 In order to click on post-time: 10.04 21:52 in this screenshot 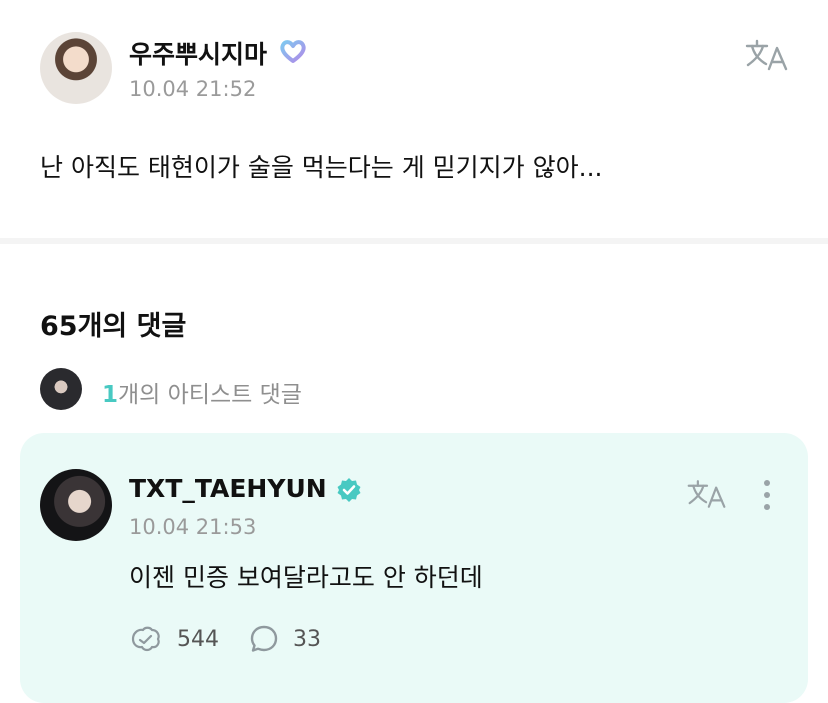, I will do `click(193, 89)`.